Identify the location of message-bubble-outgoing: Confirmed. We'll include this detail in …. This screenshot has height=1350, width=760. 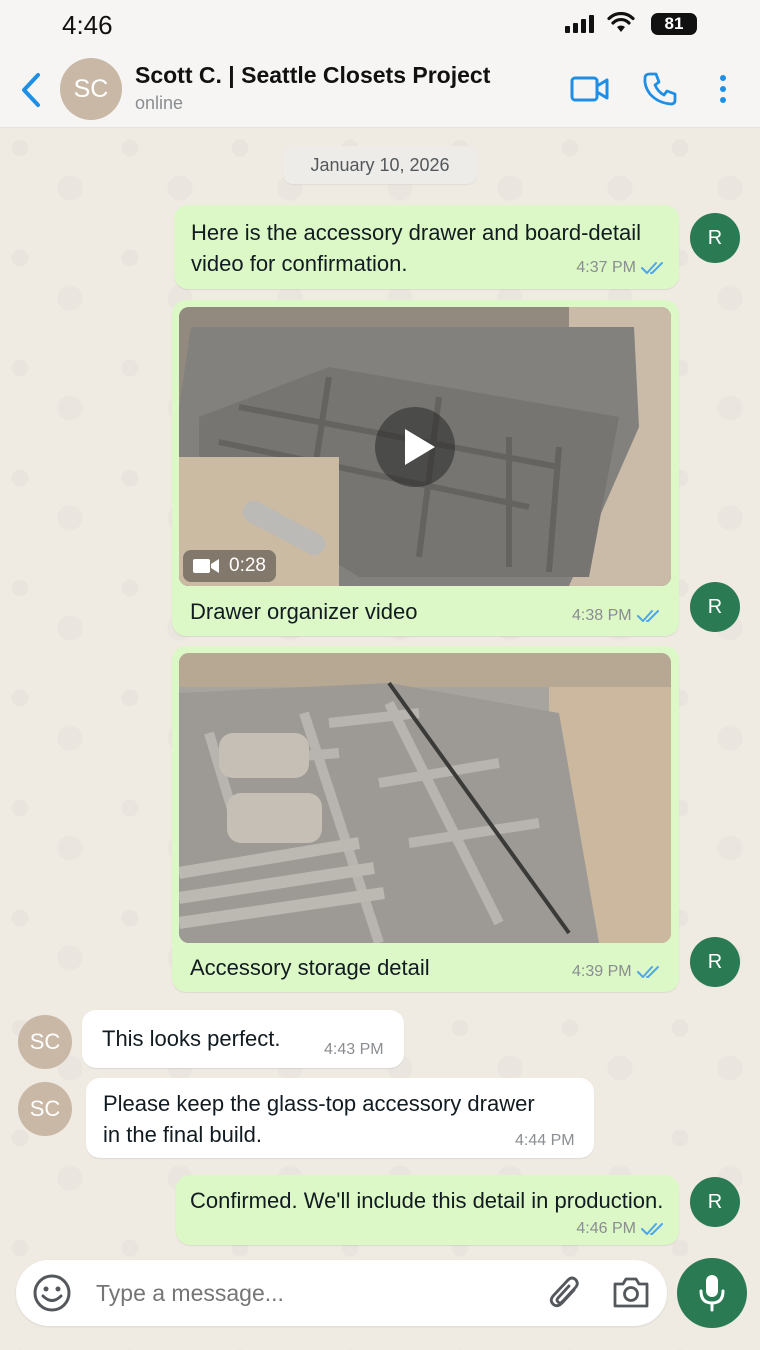
(427, 1210).